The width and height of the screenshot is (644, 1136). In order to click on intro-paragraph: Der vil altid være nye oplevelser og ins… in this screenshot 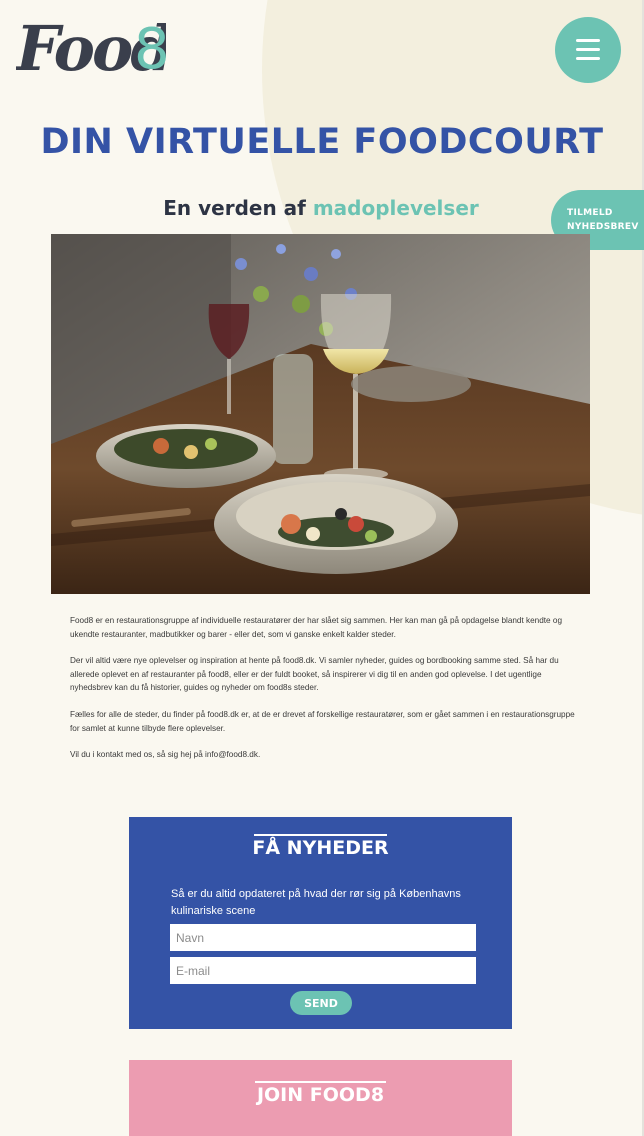, I will do `click(314, 674)`.